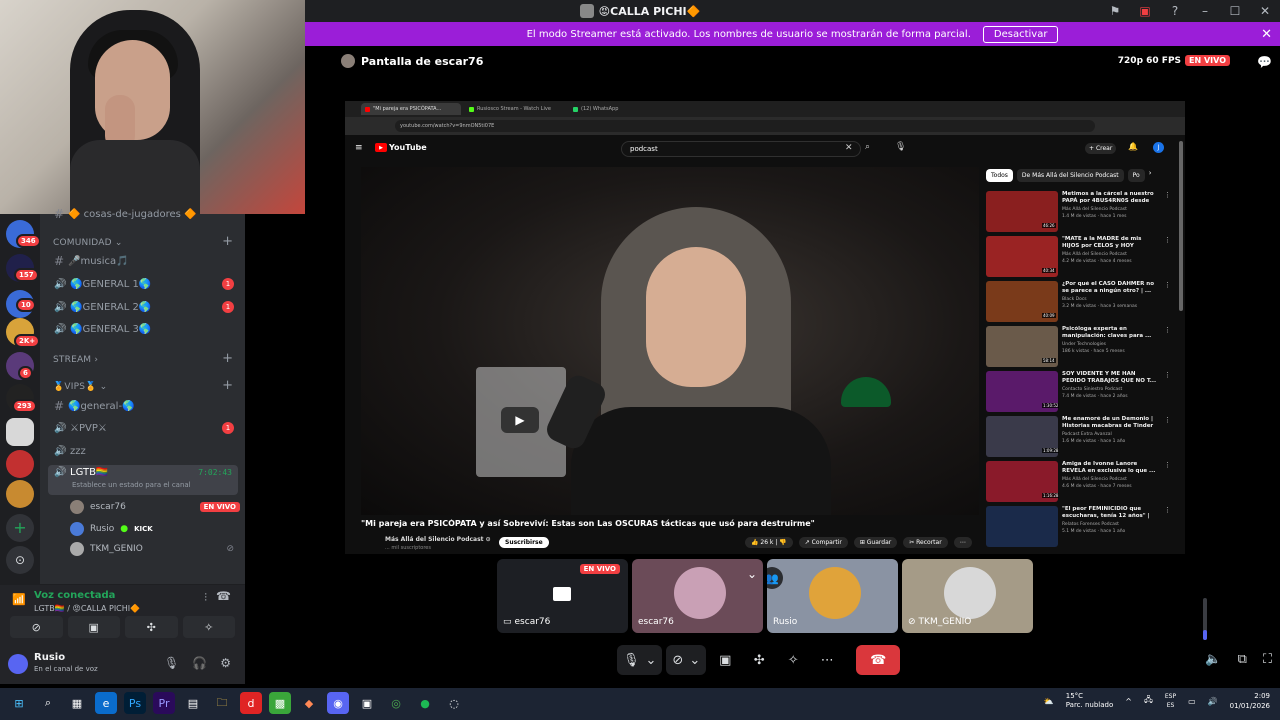 This screenshot has width=1280, height=720. Describe the element at coordinates (1250, 701) in the screenshot. I see `clock: 2:09 01/01/2026` at that location.